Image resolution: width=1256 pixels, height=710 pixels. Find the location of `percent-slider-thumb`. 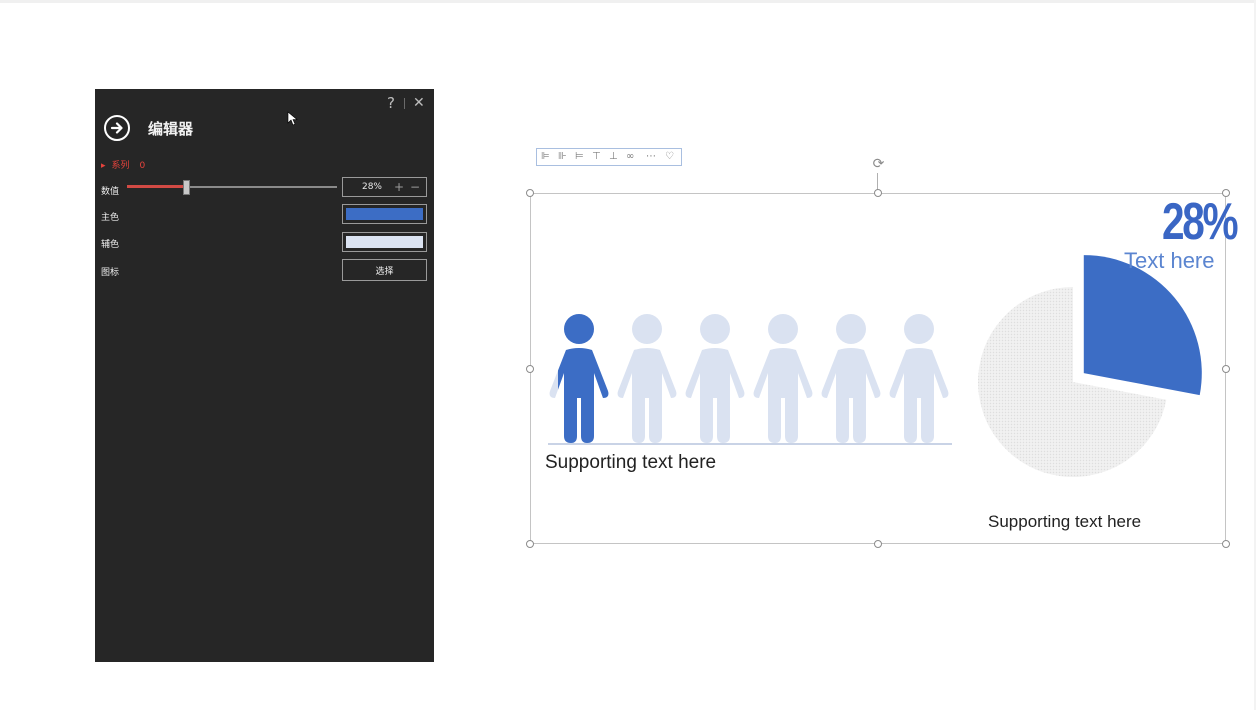

percent-slider-thumb is located at coordinates (186, 187).